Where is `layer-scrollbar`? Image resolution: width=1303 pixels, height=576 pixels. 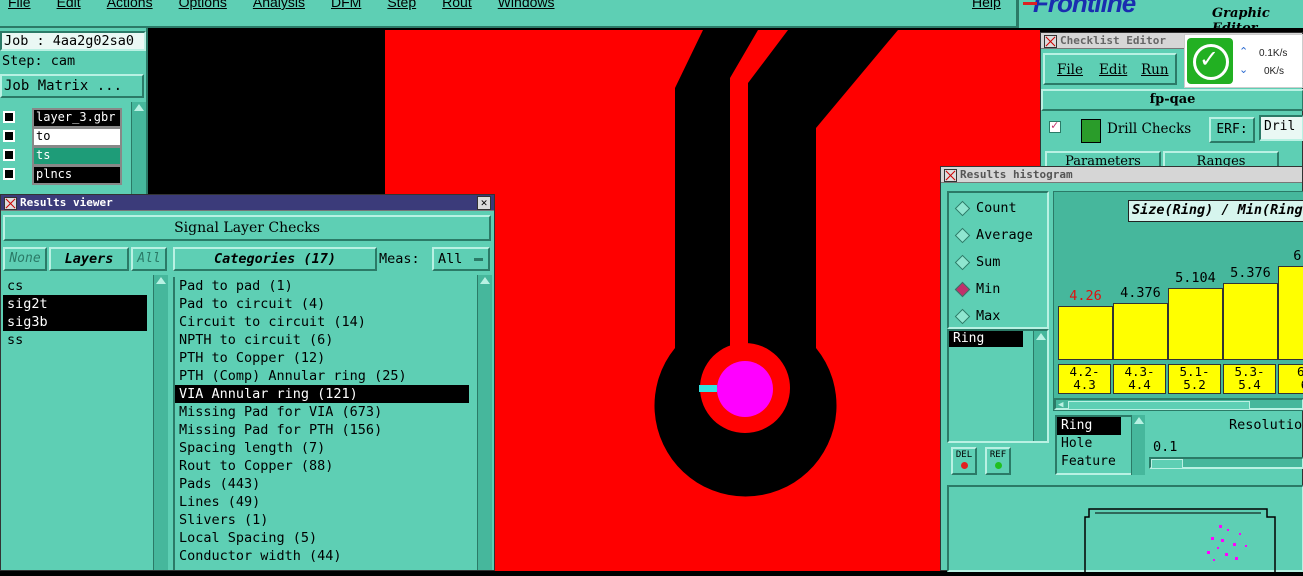 layer-scrollbar is located at coordinates (138, 148).